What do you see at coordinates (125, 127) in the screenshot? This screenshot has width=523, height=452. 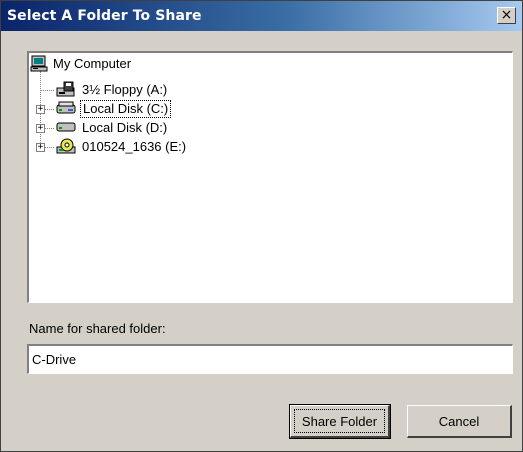 I see `tree-node-label: Local Disk (D:)` at bounding box center [125, 127].